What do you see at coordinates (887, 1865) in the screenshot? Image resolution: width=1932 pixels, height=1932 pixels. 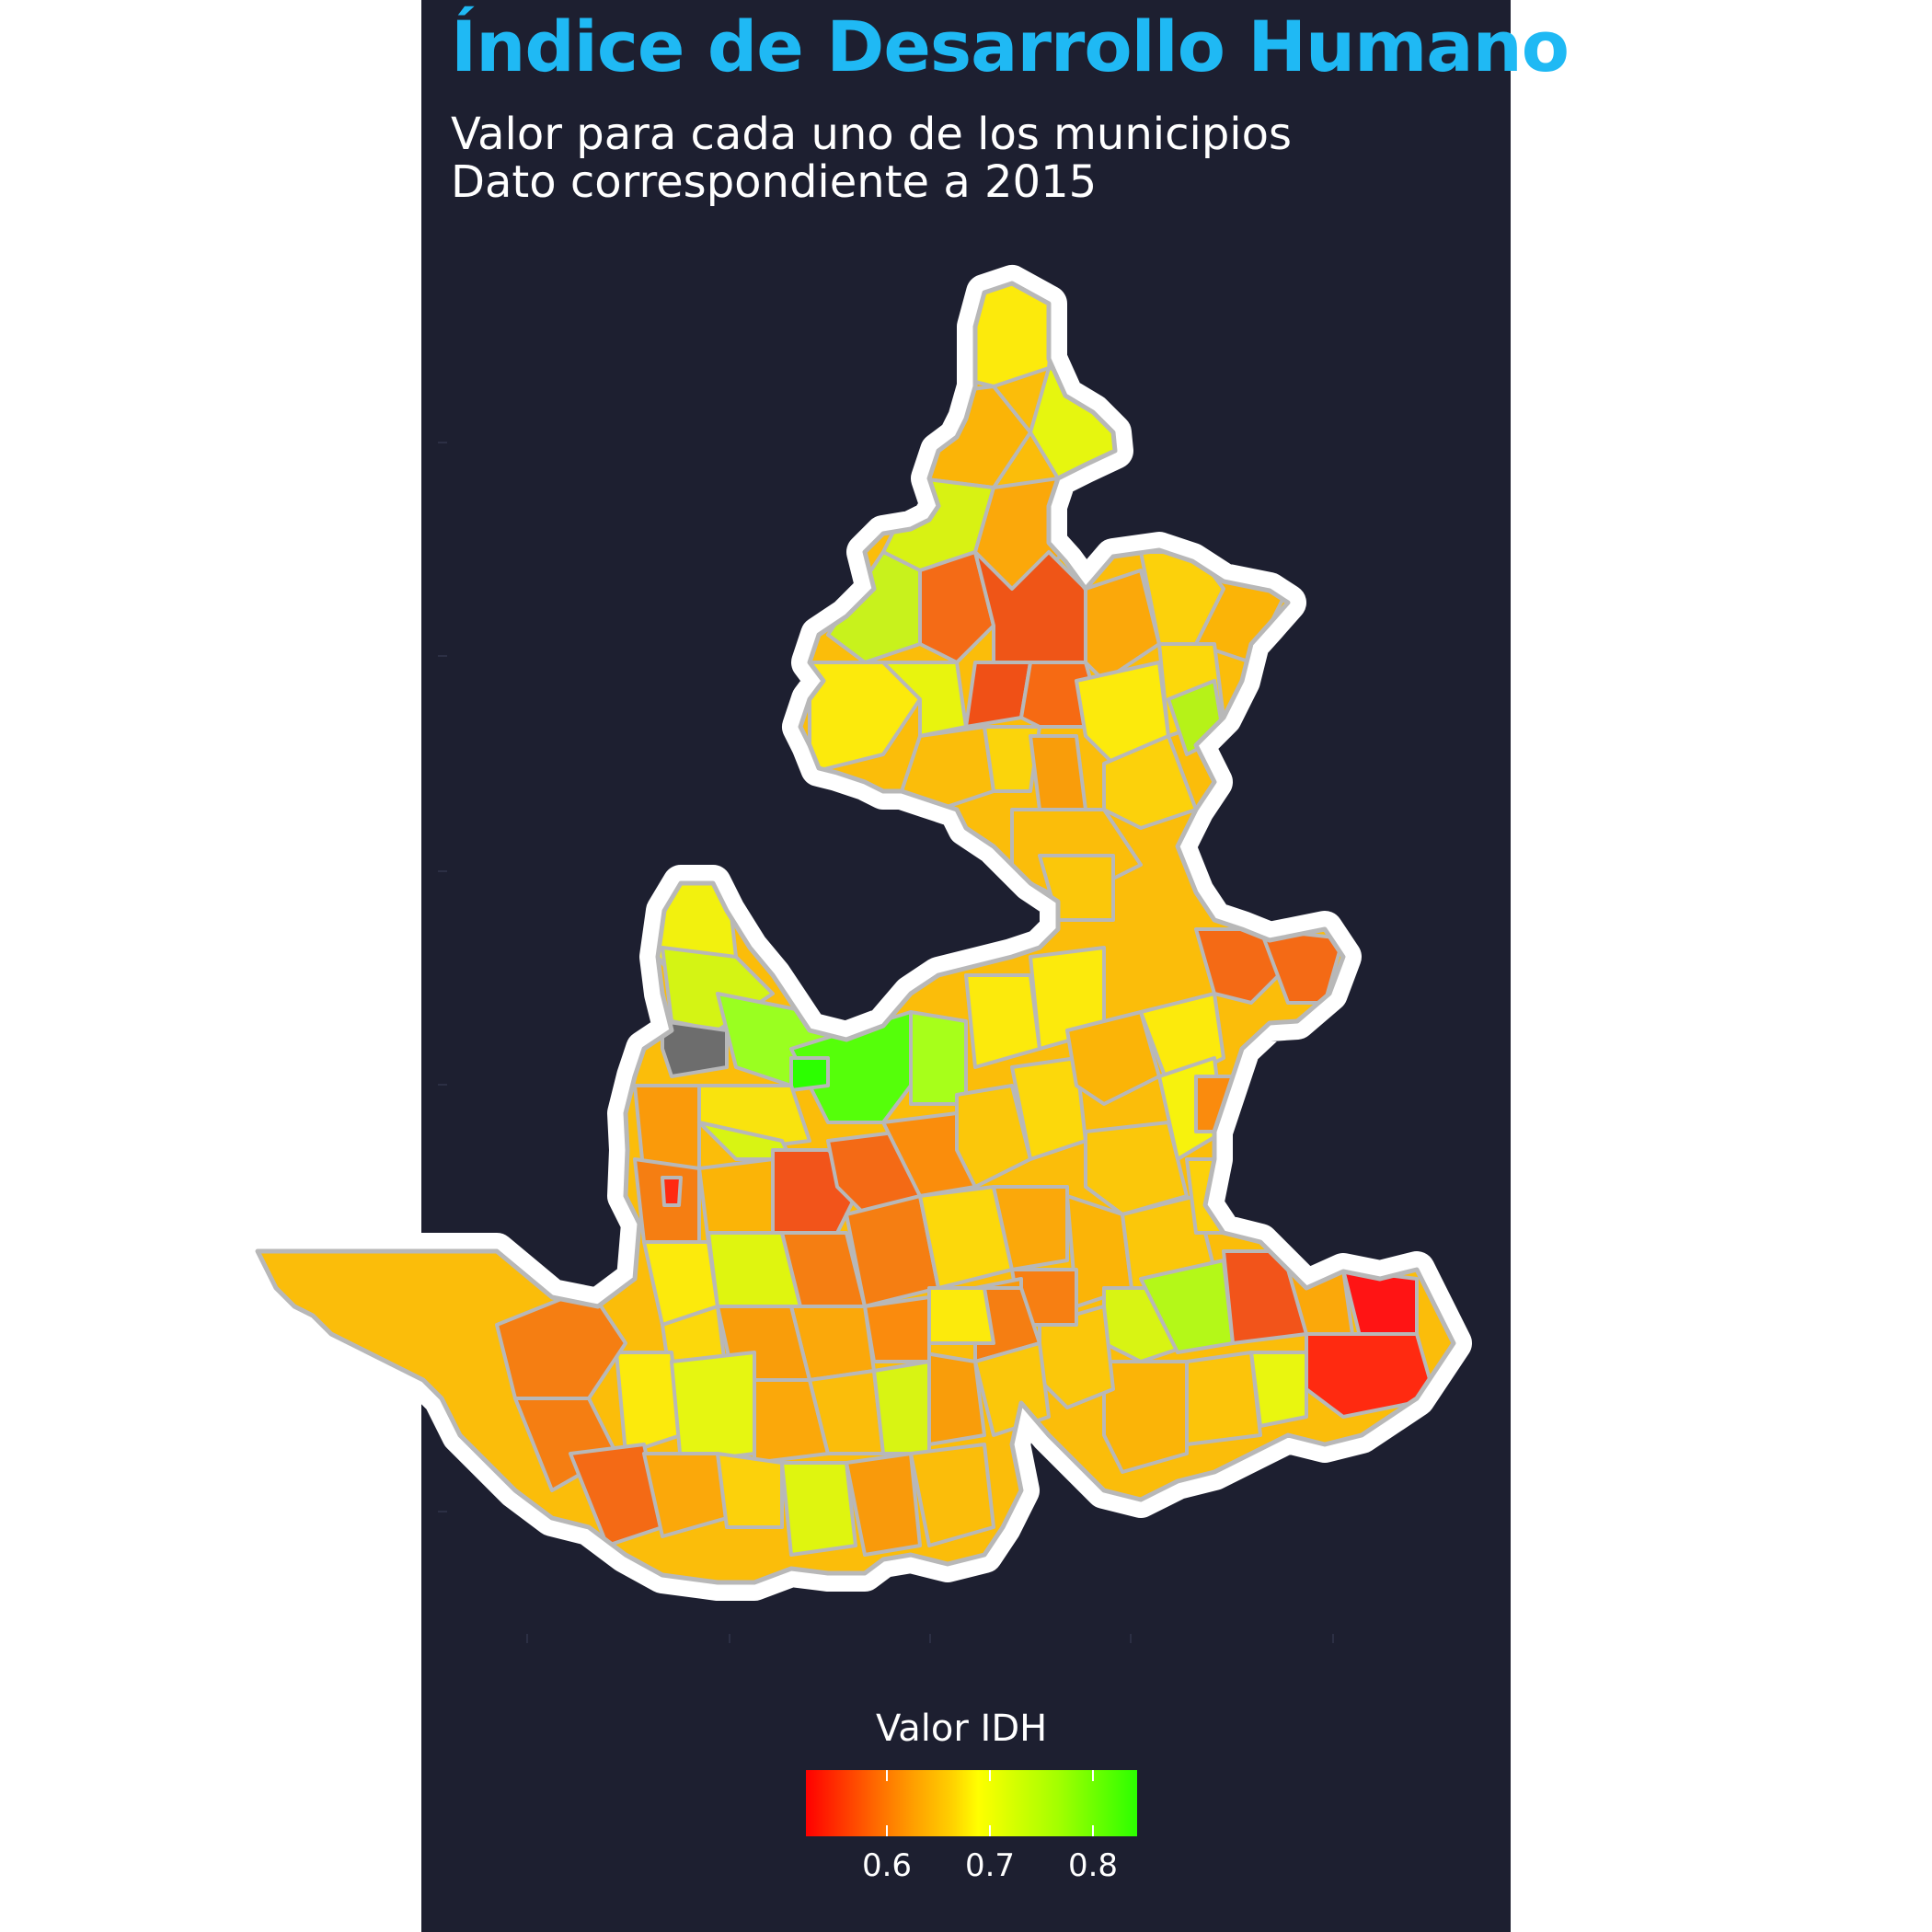 I see `legend-tick-label: 0.6` at bounding box center [887, 1865].